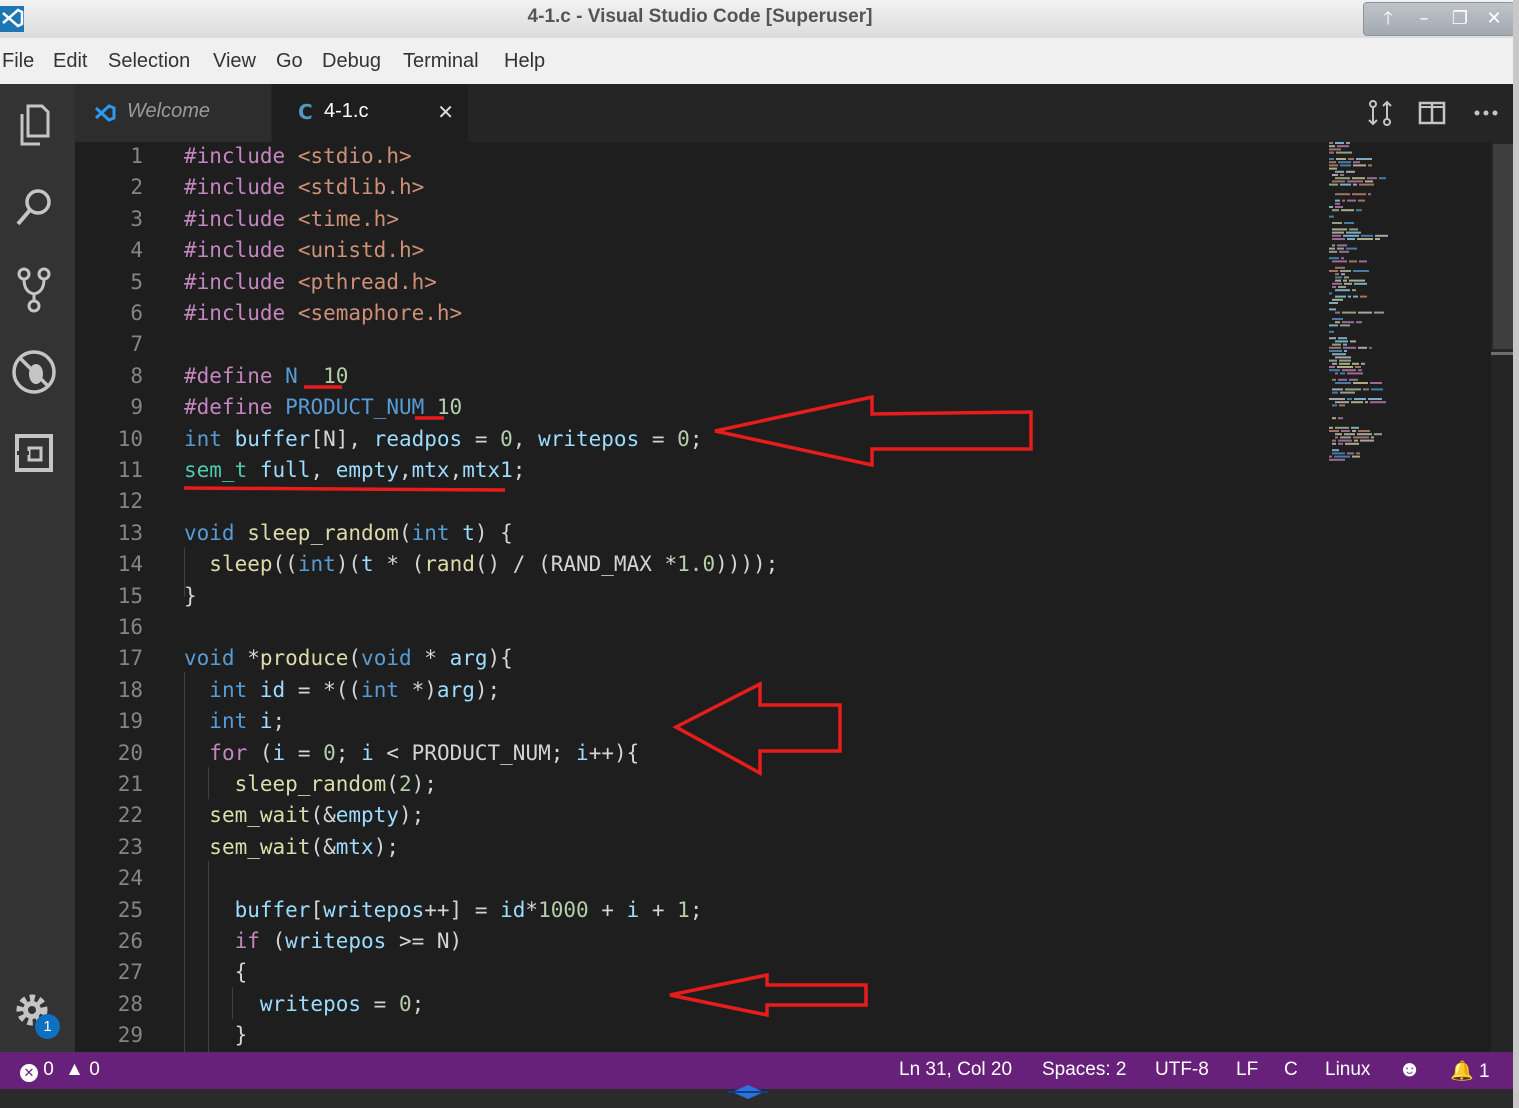 This screenshot has height=1108, width=1519. What do you see at coordinates (289, 61) in the screenshot?
I see `menu-go: Go` at bounding box center [289, 61].